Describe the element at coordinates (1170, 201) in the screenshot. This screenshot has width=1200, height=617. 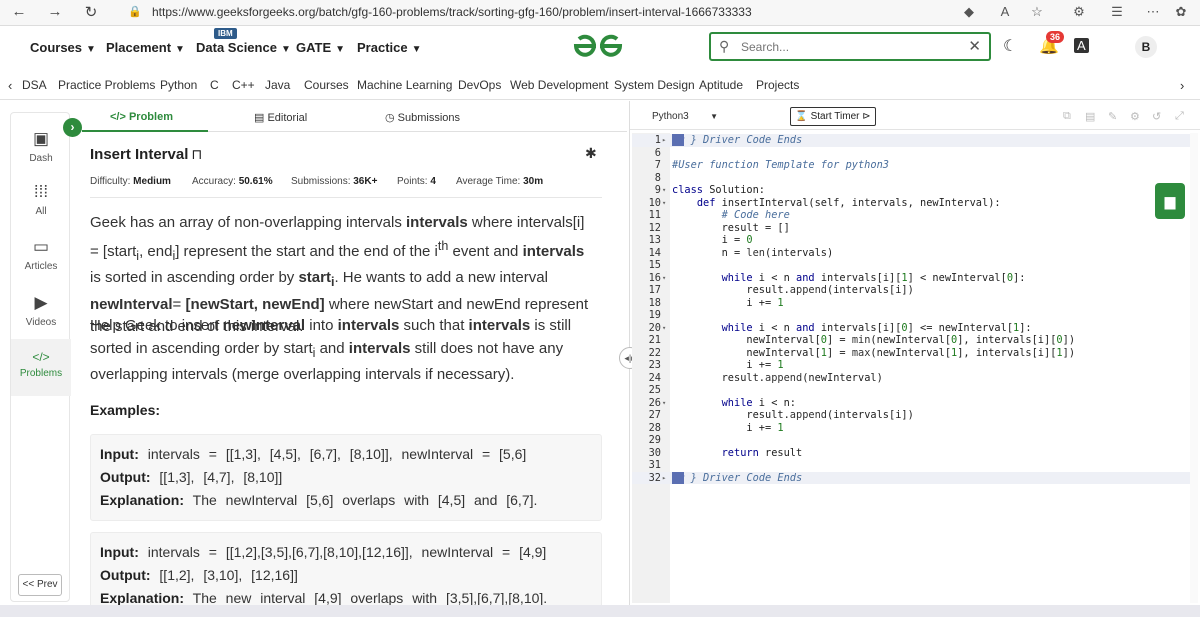
I see `chat-icon: ▆` at that location.